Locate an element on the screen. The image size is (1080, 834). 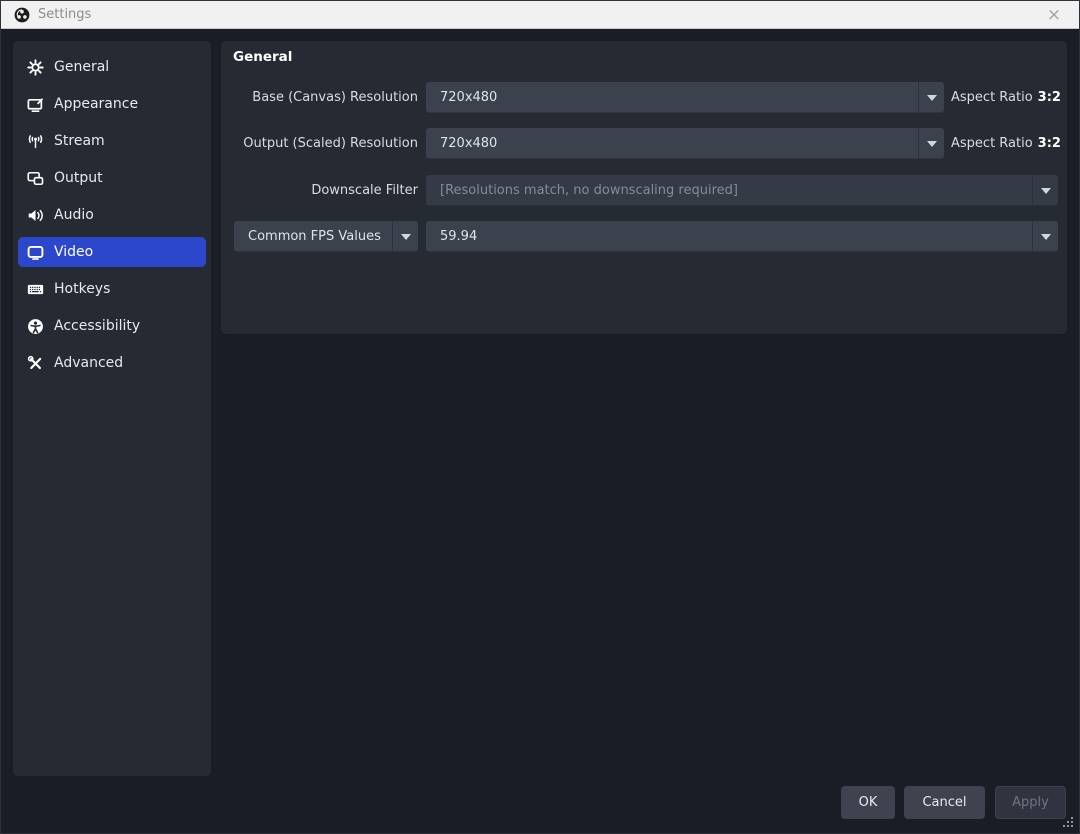
fps-type-value: Common FPS Values is located at coordinates (314, 236).